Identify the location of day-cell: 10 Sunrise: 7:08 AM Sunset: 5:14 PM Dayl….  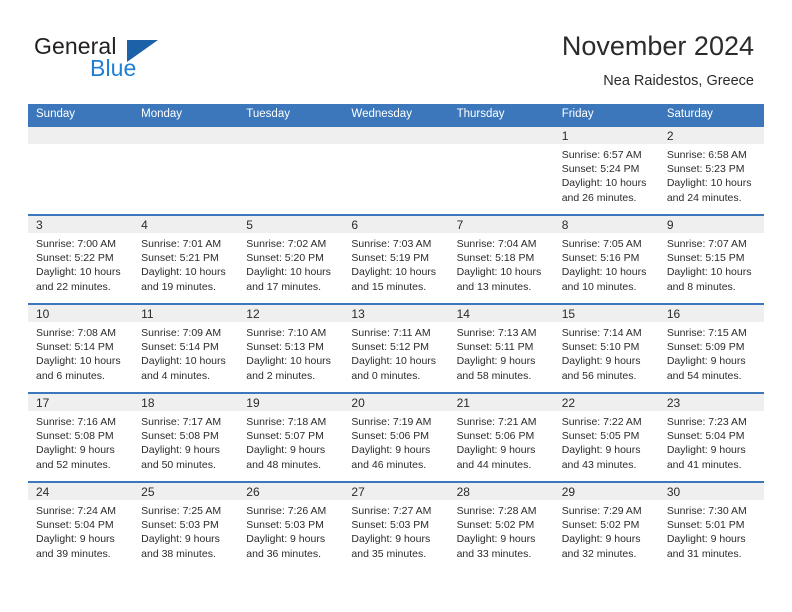
(81, 348).